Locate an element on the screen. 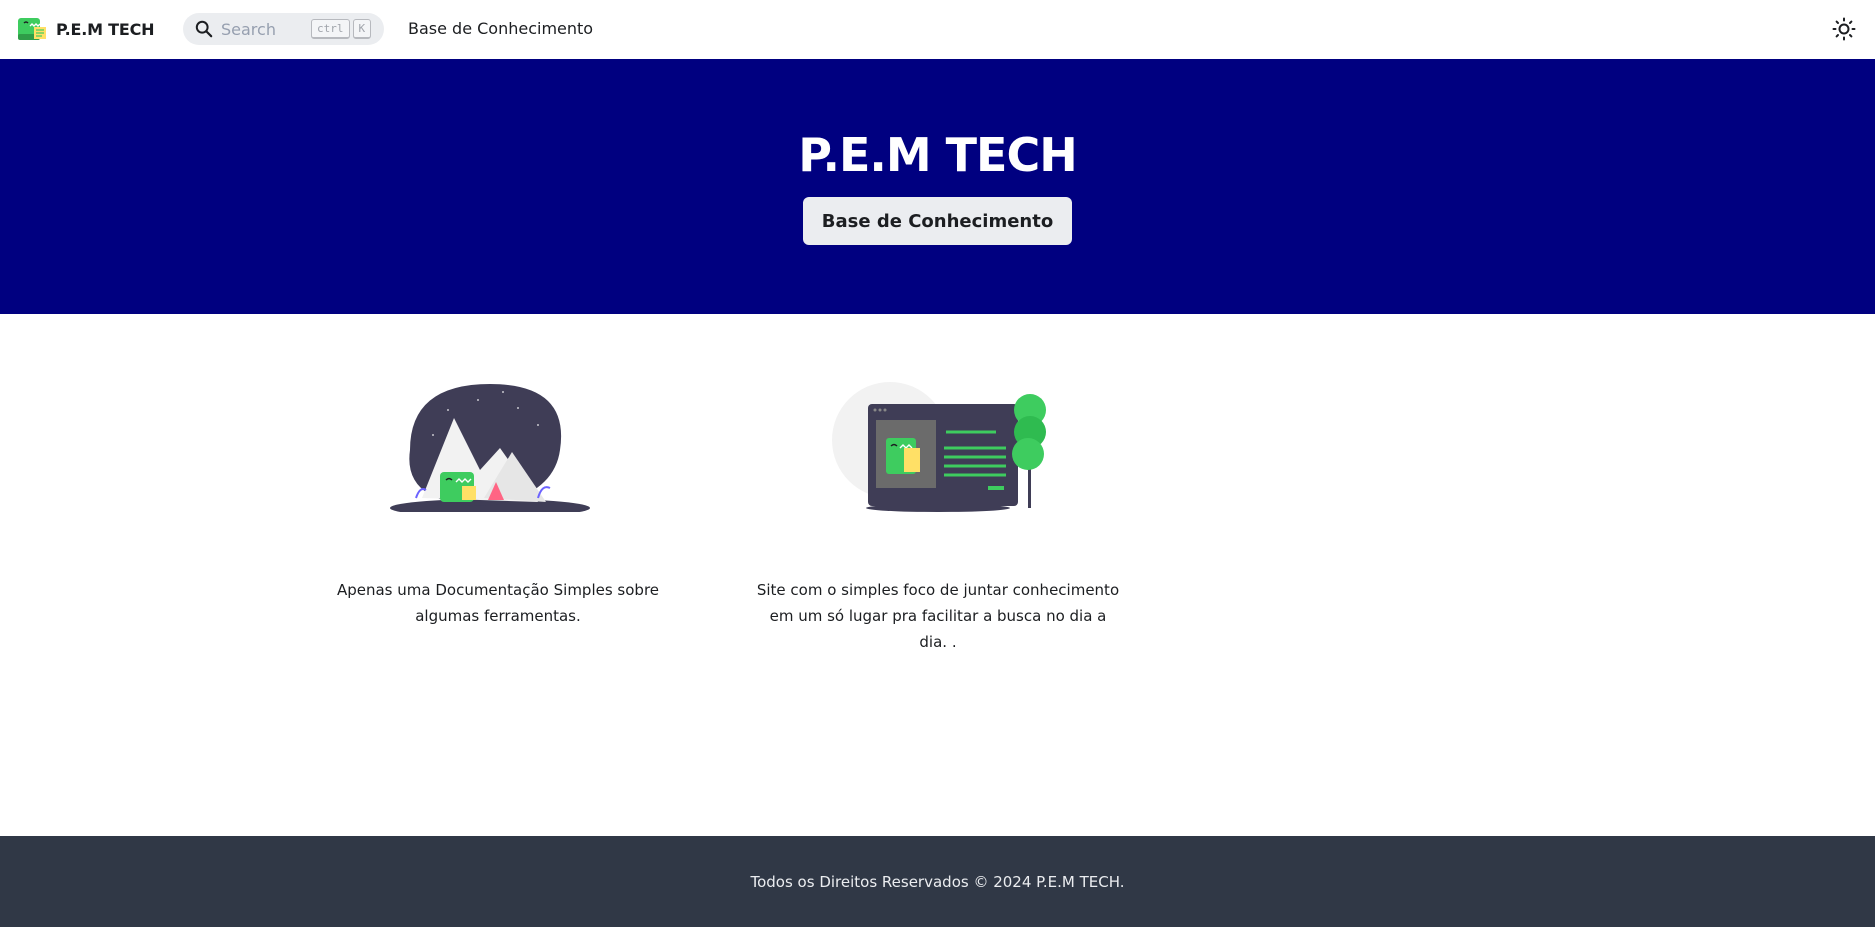  theme-toggle-button is located at coordinates (1844, 29).